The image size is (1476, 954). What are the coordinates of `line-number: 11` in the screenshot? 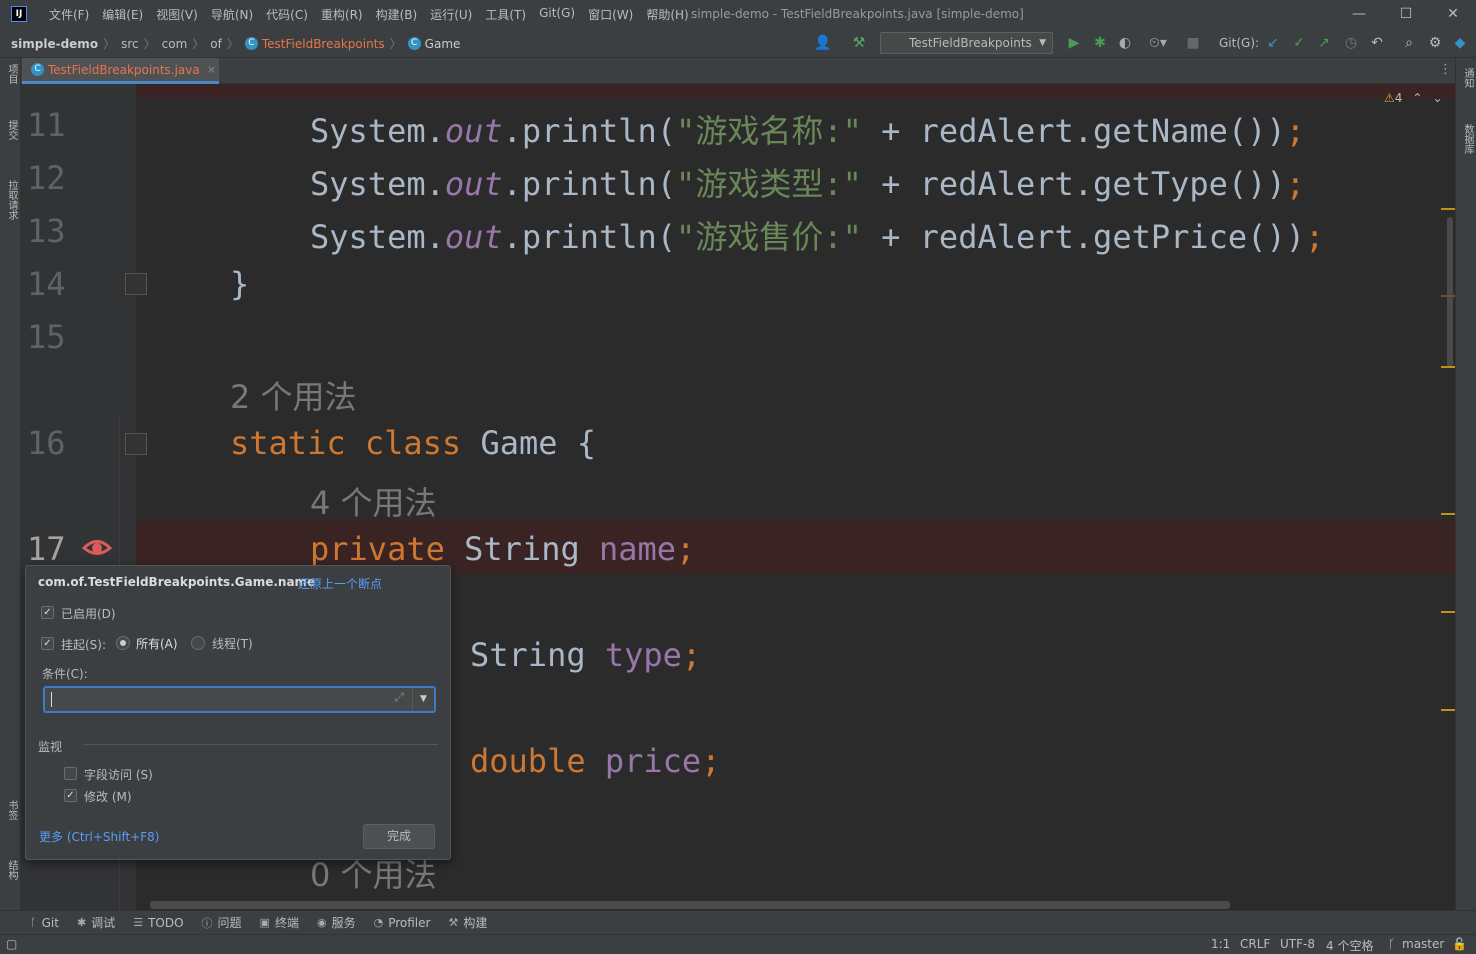 It's located at (46, 125).